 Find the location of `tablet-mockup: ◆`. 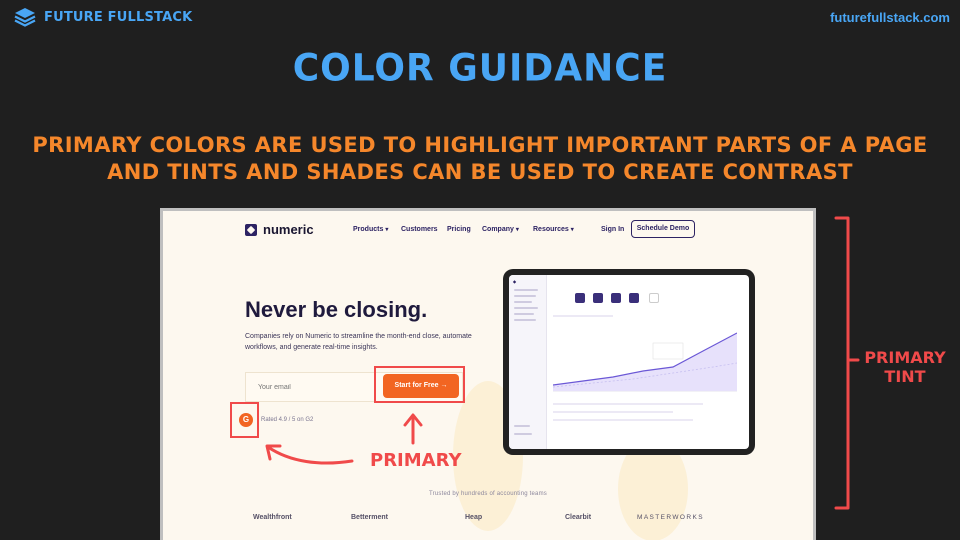

tablet-mockup: ◆ is located at coordinates (629, 362).